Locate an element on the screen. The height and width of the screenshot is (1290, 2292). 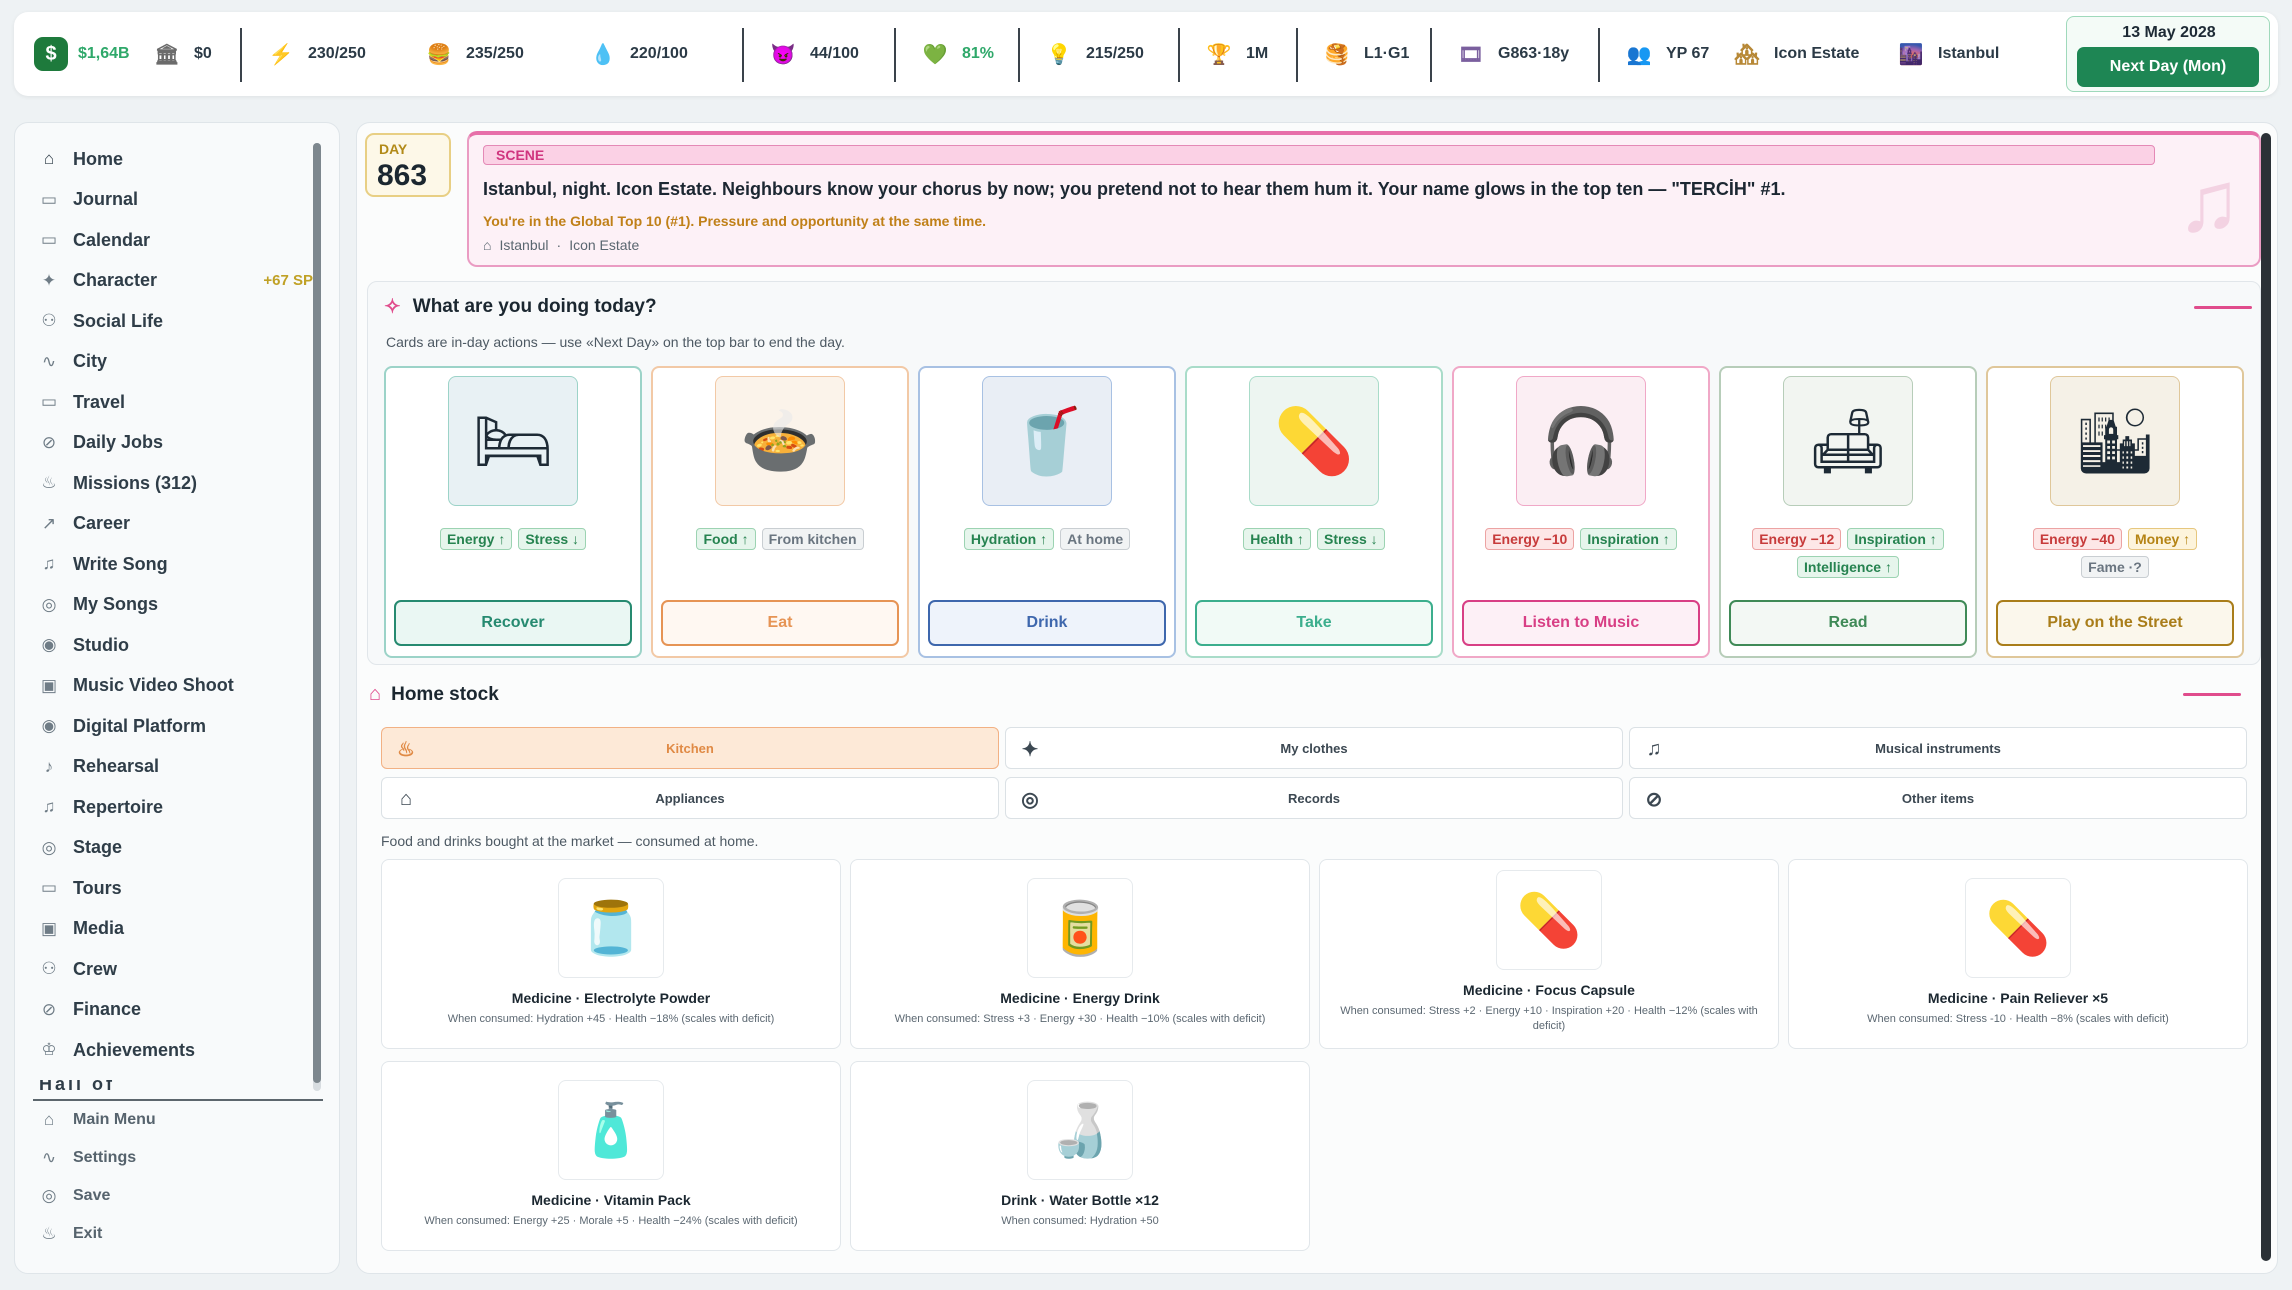
tab-other-items: ⊘ Other items is located at coordinates (1938, 798).